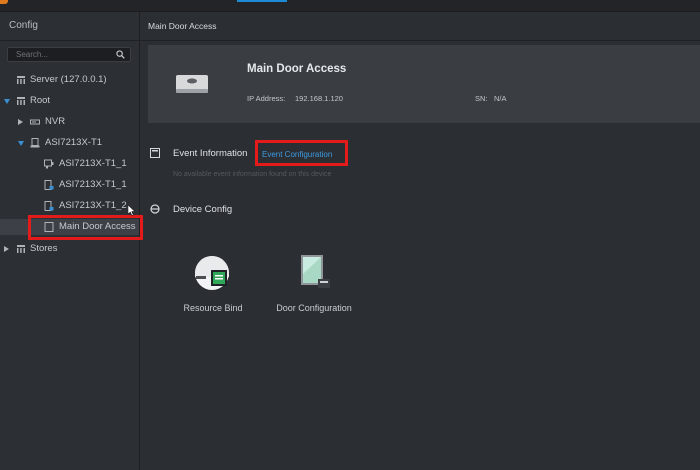  Describe the element at coordinates (155, 209) in the screenshot. I see `device-config-icon` at that location.